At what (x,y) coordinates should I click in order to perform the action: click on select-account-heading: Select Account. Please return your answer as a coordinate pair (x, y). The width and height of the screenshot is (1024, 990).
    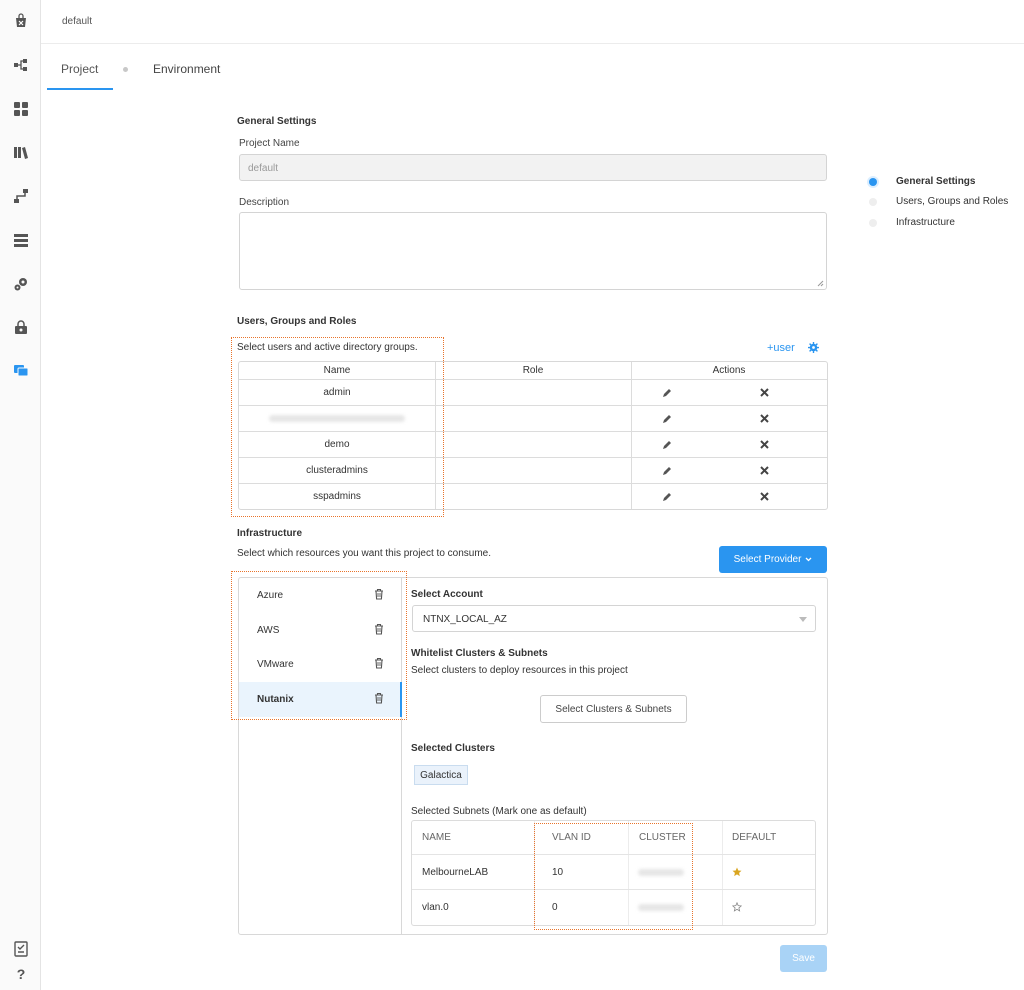
    Looking at the image, I should click on (447, 594).